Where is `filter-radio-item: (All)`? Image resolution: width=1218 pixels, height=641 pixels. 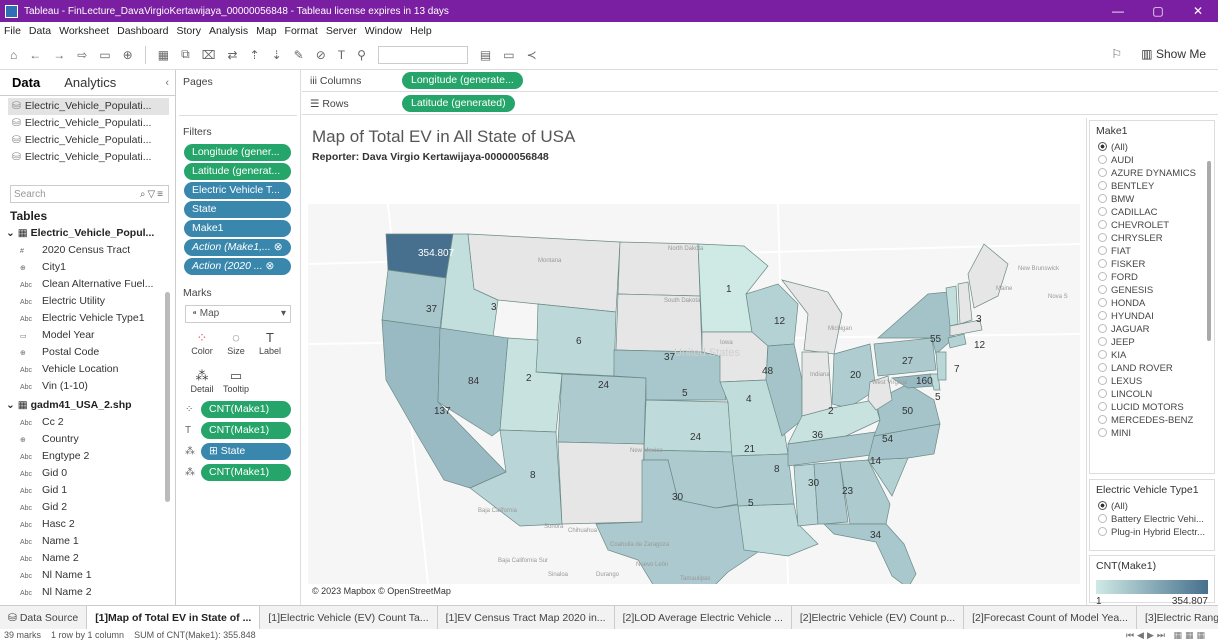 filter-radio-item: (All) is located at coordinates (1152, 506).